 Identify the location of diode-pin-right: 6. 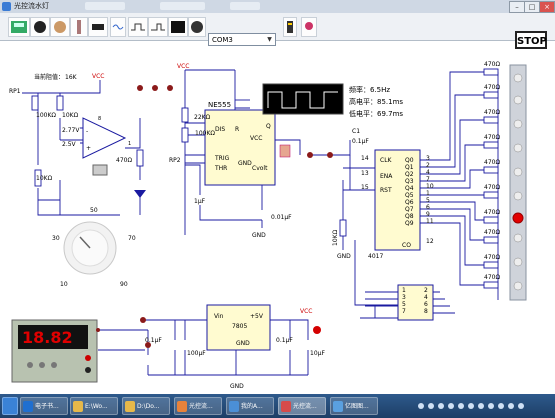
(426, 304).